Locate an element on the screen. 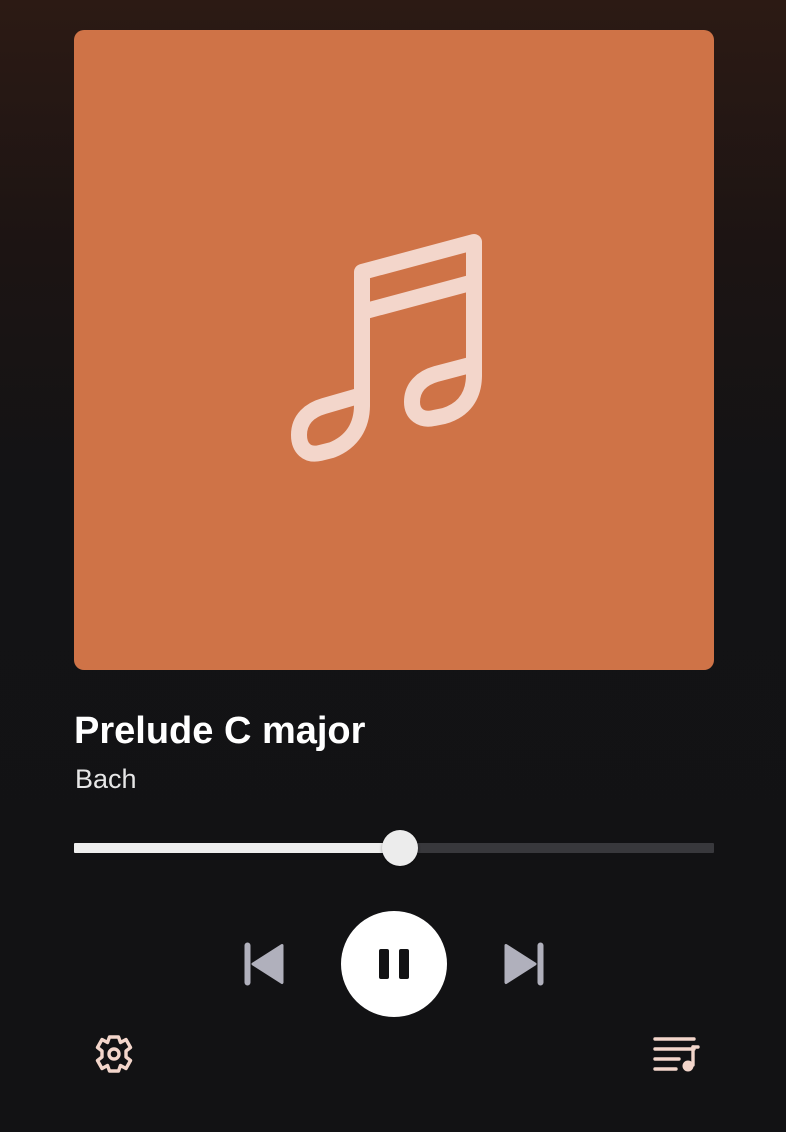 This screenshot has width=786, height=1132. track-title: Prelude C major is located at coordinates (220, 731).